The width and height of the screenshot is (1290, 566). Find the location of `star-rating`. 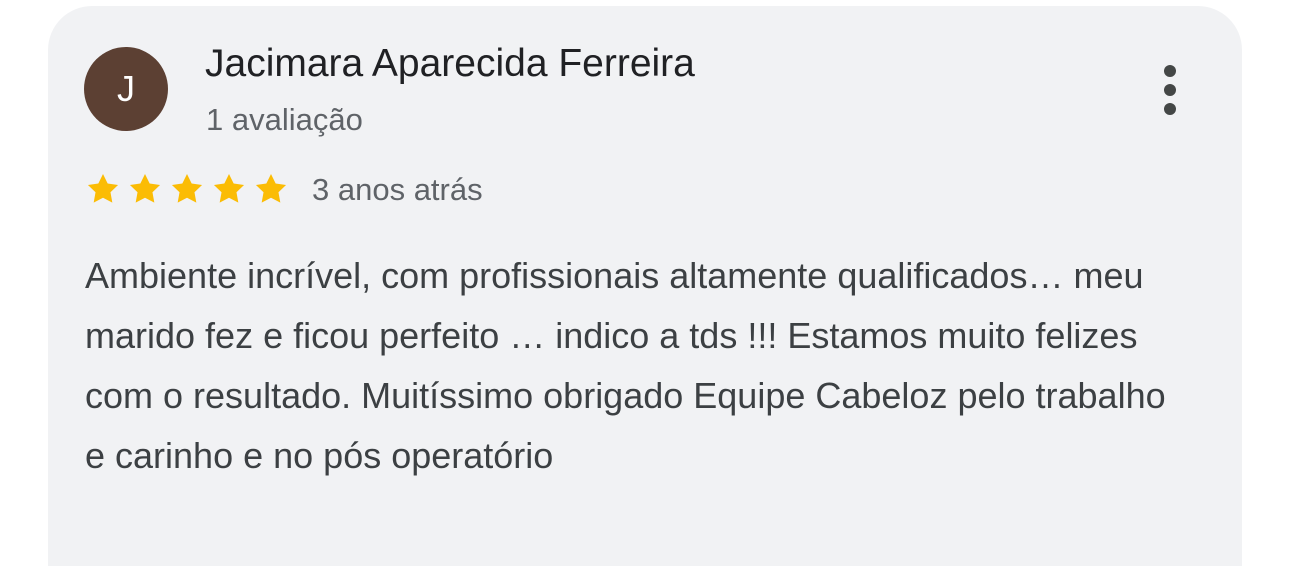

star-rating is located at coordinates (187, 189).